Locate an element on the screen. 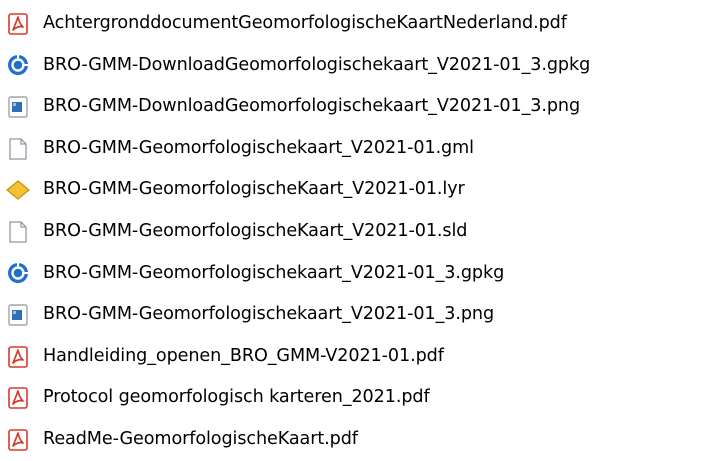 This screenshot has height=461, width=720. file-row: Handleiding_openen_BRO_GMM-V2021-01.pdf is located at coordinates (360, 357).